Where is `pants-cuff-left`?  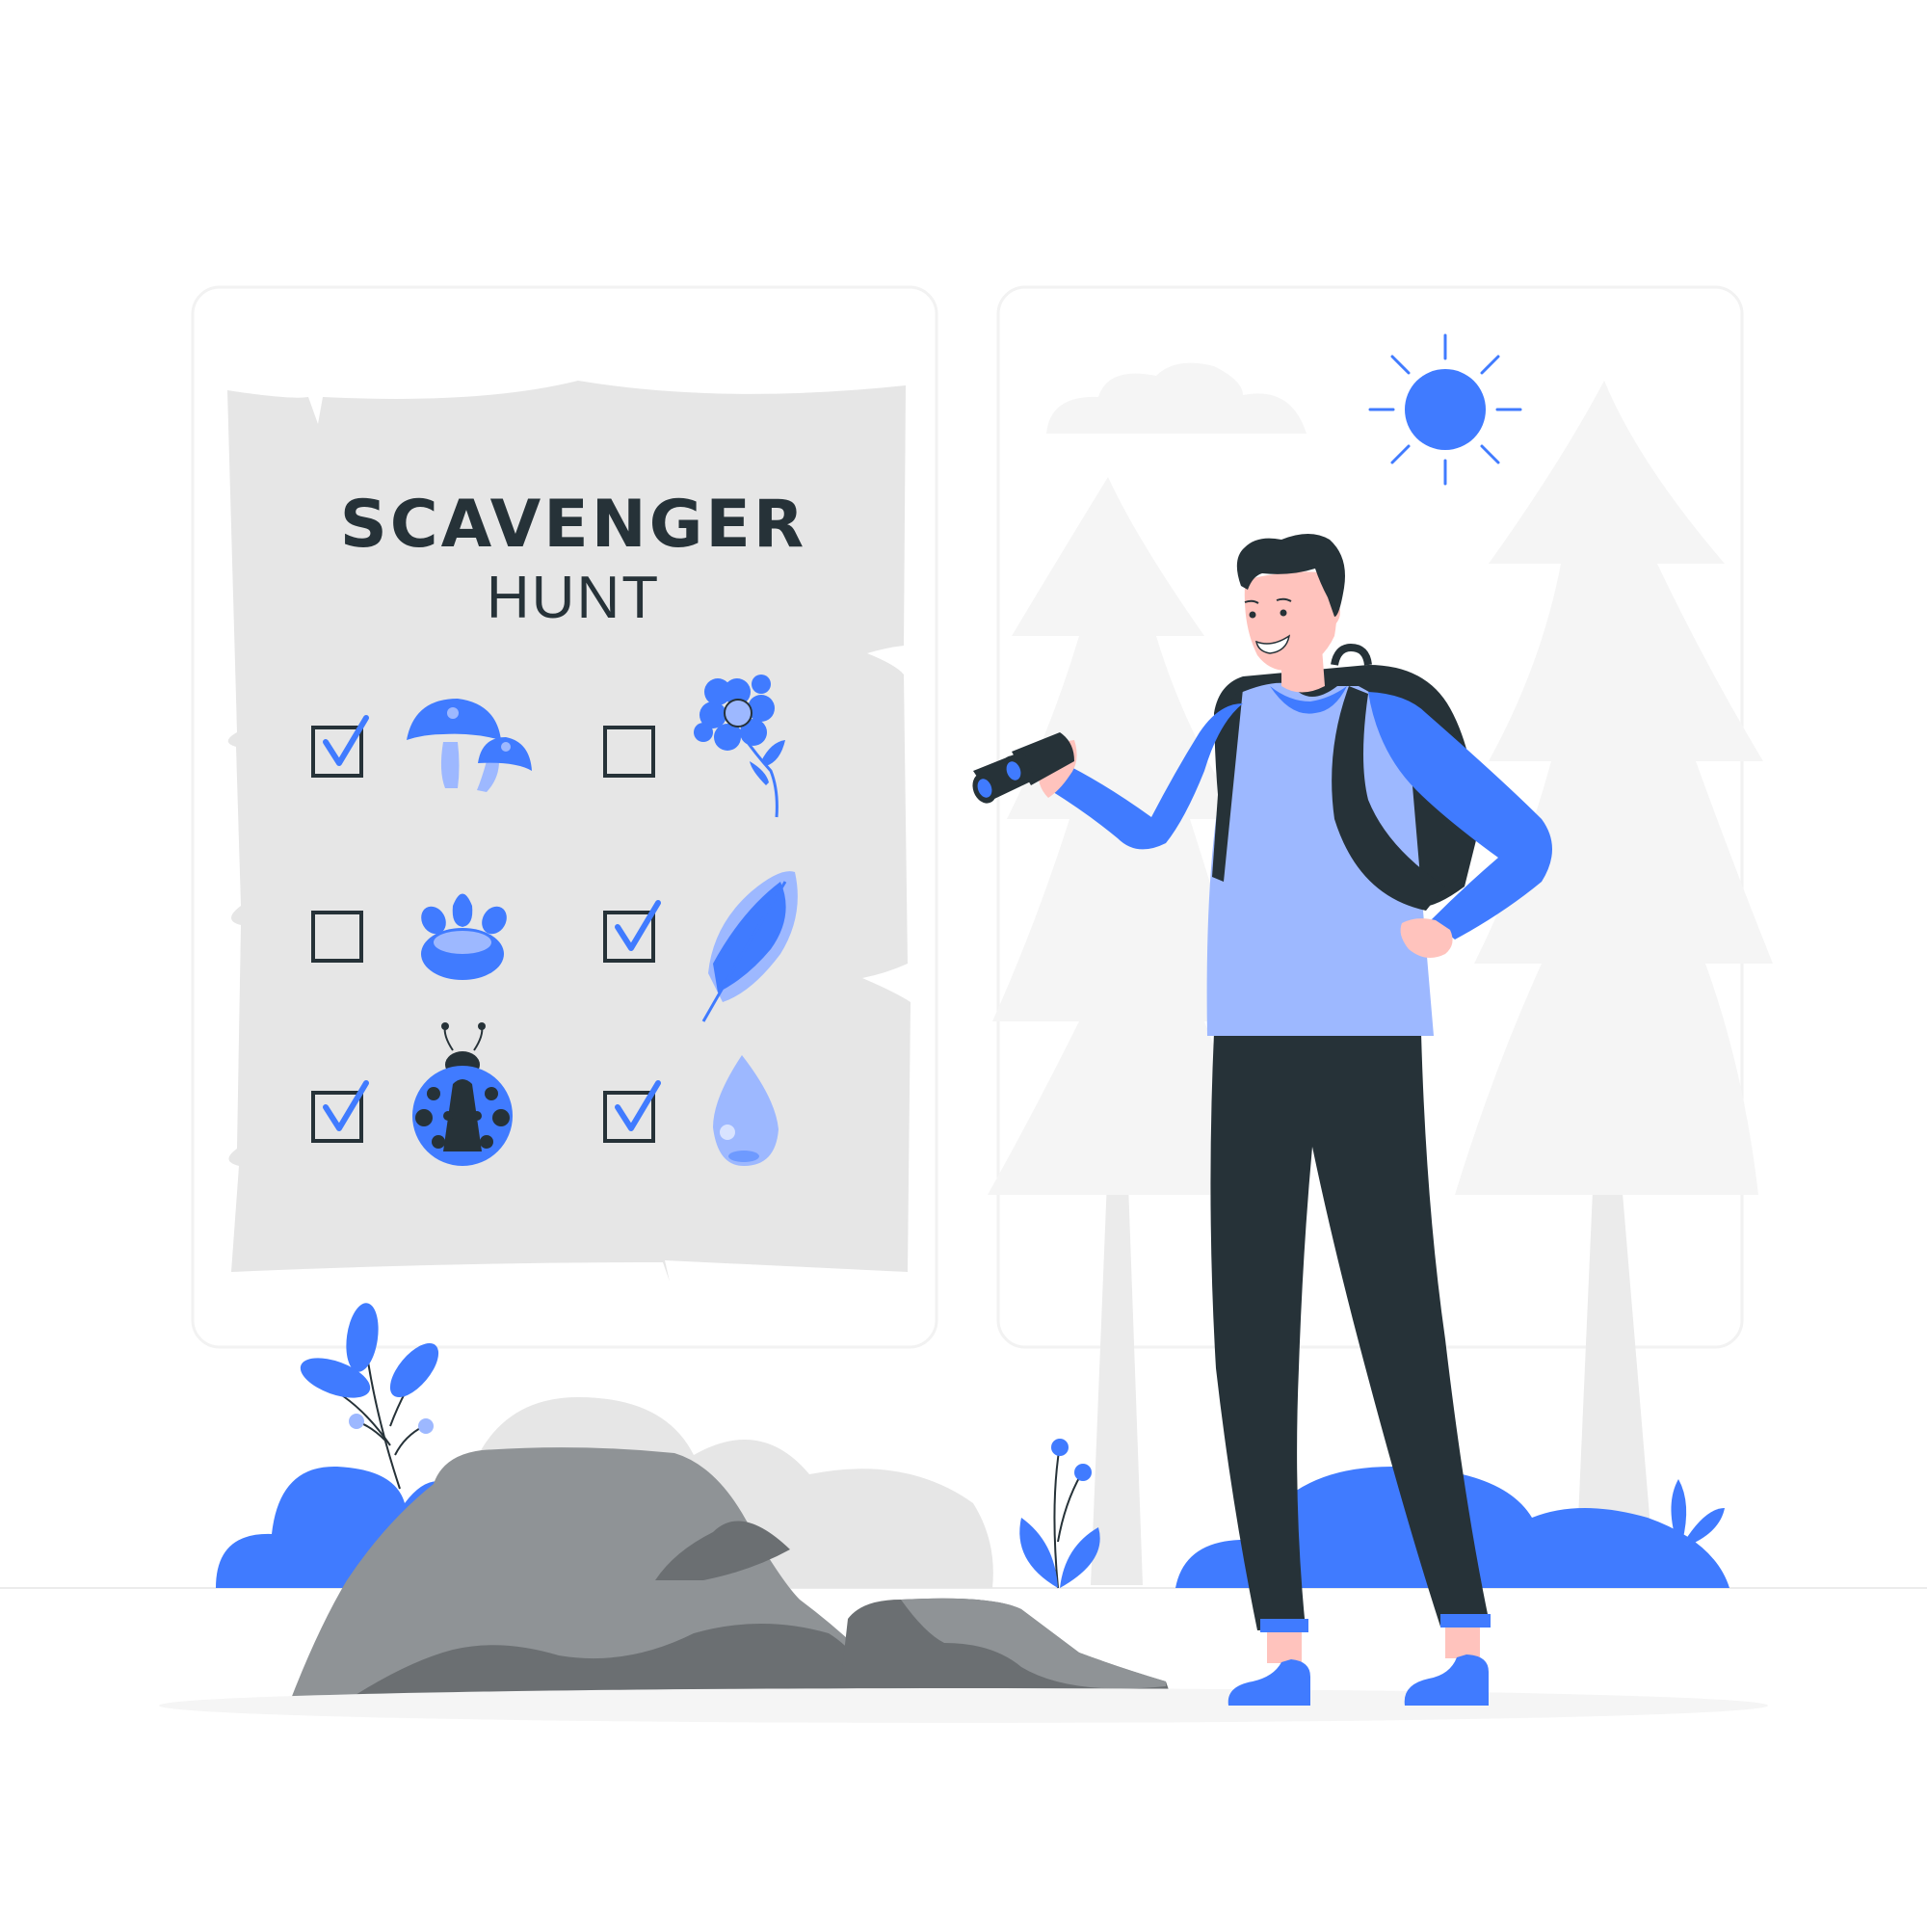 pants-cuff-left is located at coordinates (1284, 1625).